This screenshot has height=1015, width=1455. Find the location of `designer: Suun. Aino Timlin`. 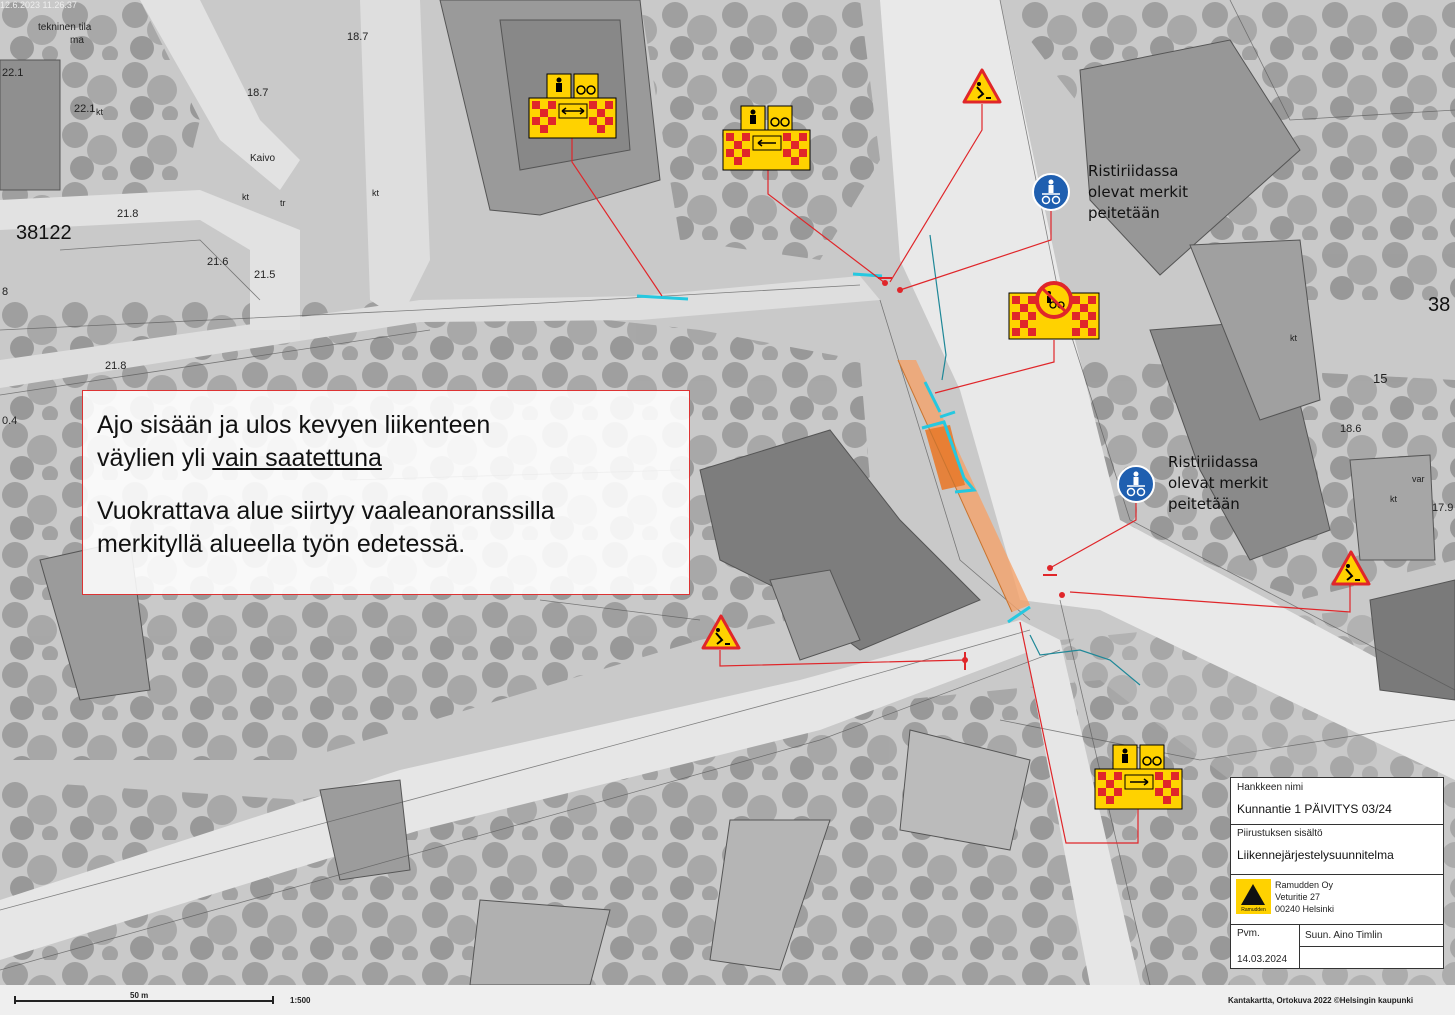

designer: Suun. Aino Timlin is located at coordinates (1344, 935).